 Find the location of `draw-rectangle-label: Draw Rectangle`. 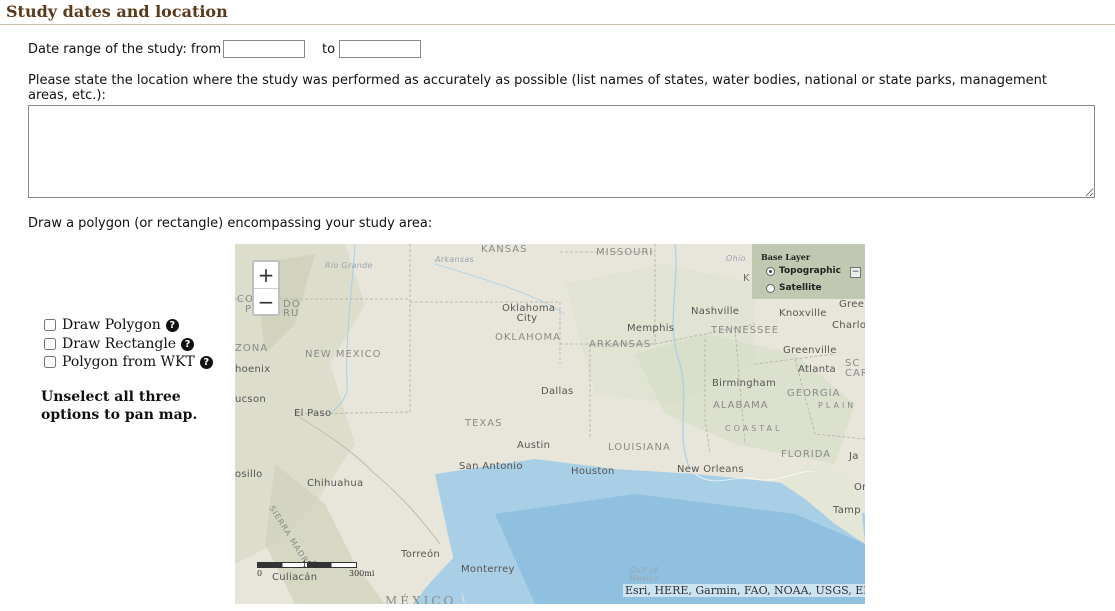

draw-rectangle-label: Draw Rectangle is located at coordinates (119, 344).